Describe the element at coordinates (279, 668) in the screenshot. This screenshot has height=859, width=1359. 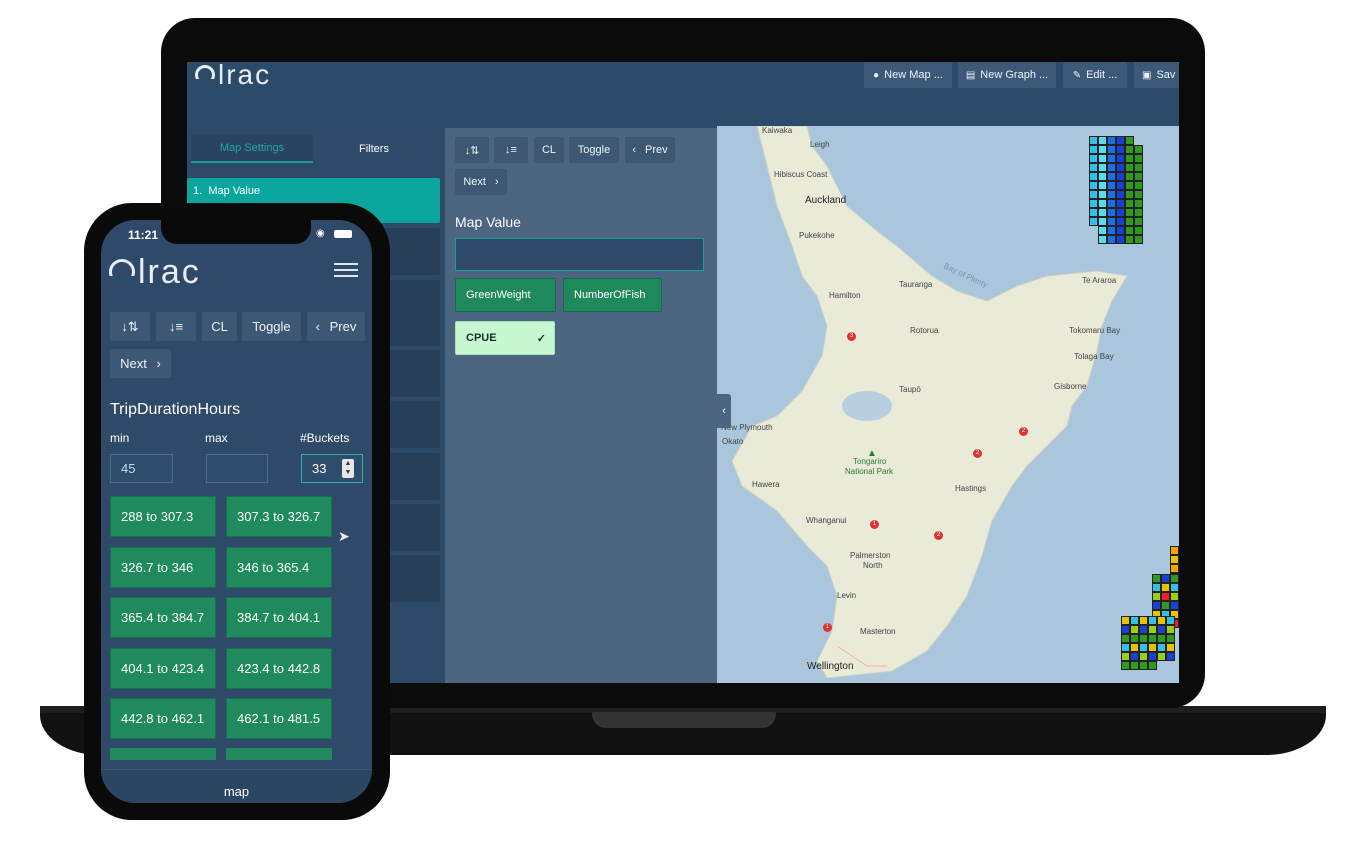
I see `bucket-button: 423.4 to 442.8` at that location.